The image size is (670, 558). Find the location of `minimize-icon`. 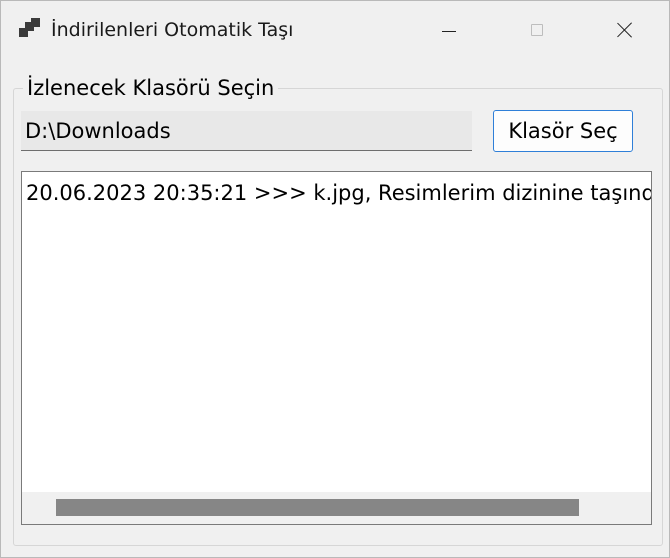

minimize-icon is located at coordinates (449, 31).